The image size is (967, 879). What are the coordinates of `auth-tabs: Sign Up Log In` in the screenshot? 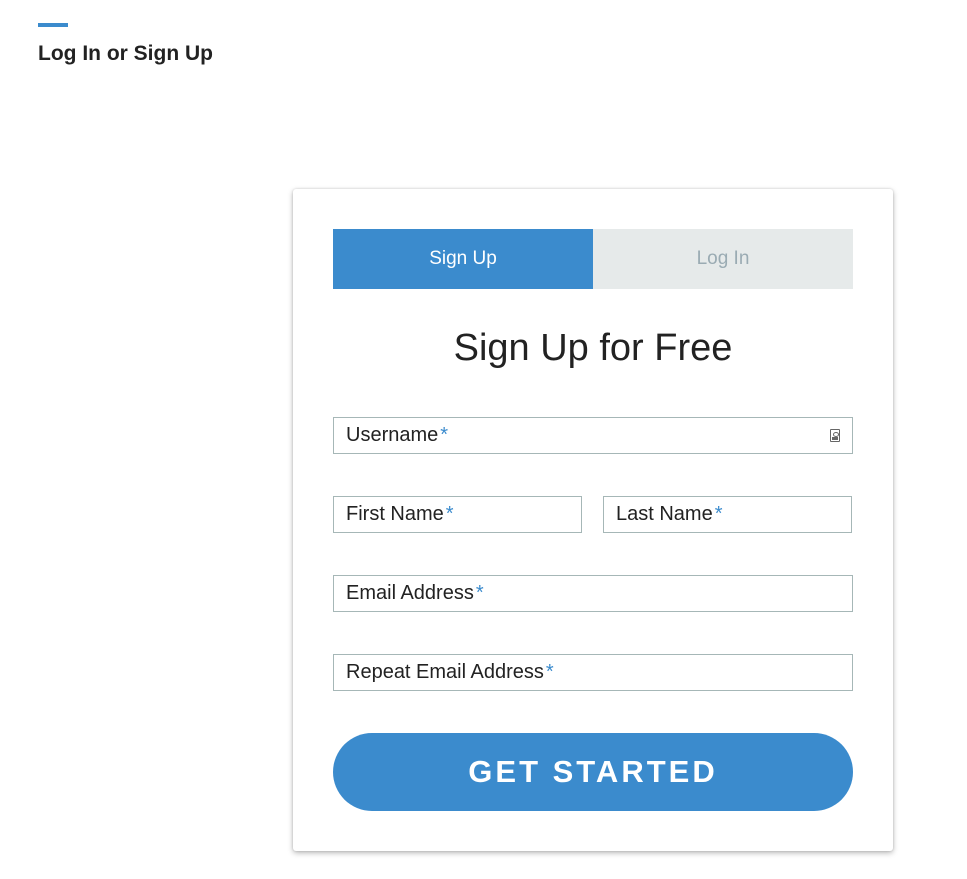 It's located at (593, 259).